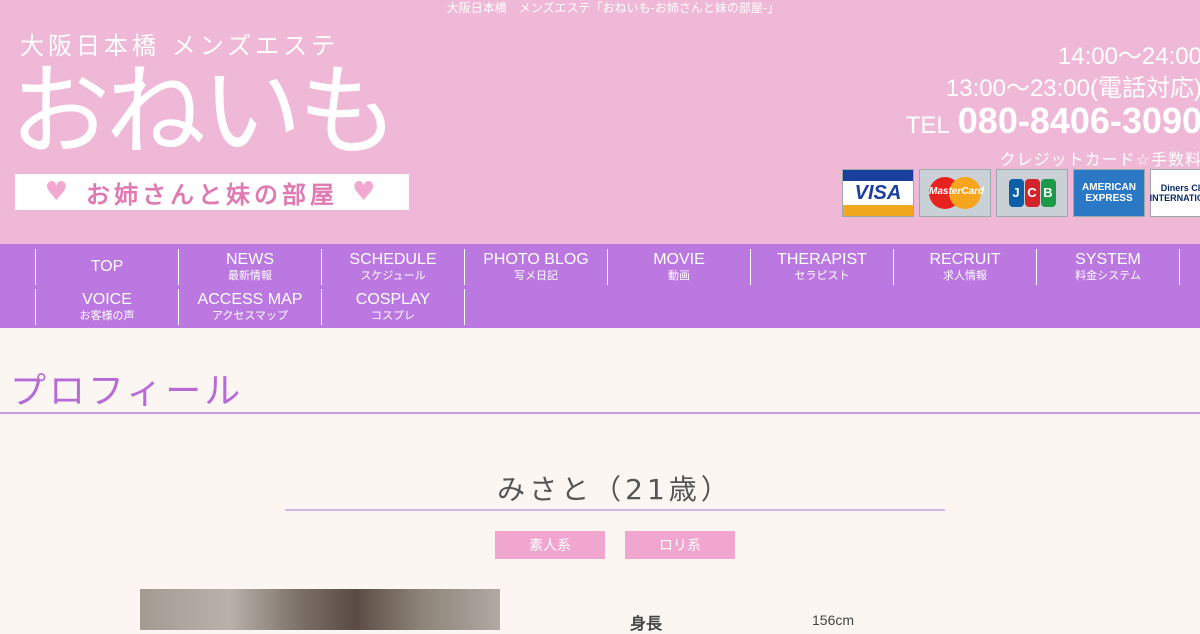  I want to click on logo-subtitle-text: お姉さんと妹の部屋, so click(212, 194).